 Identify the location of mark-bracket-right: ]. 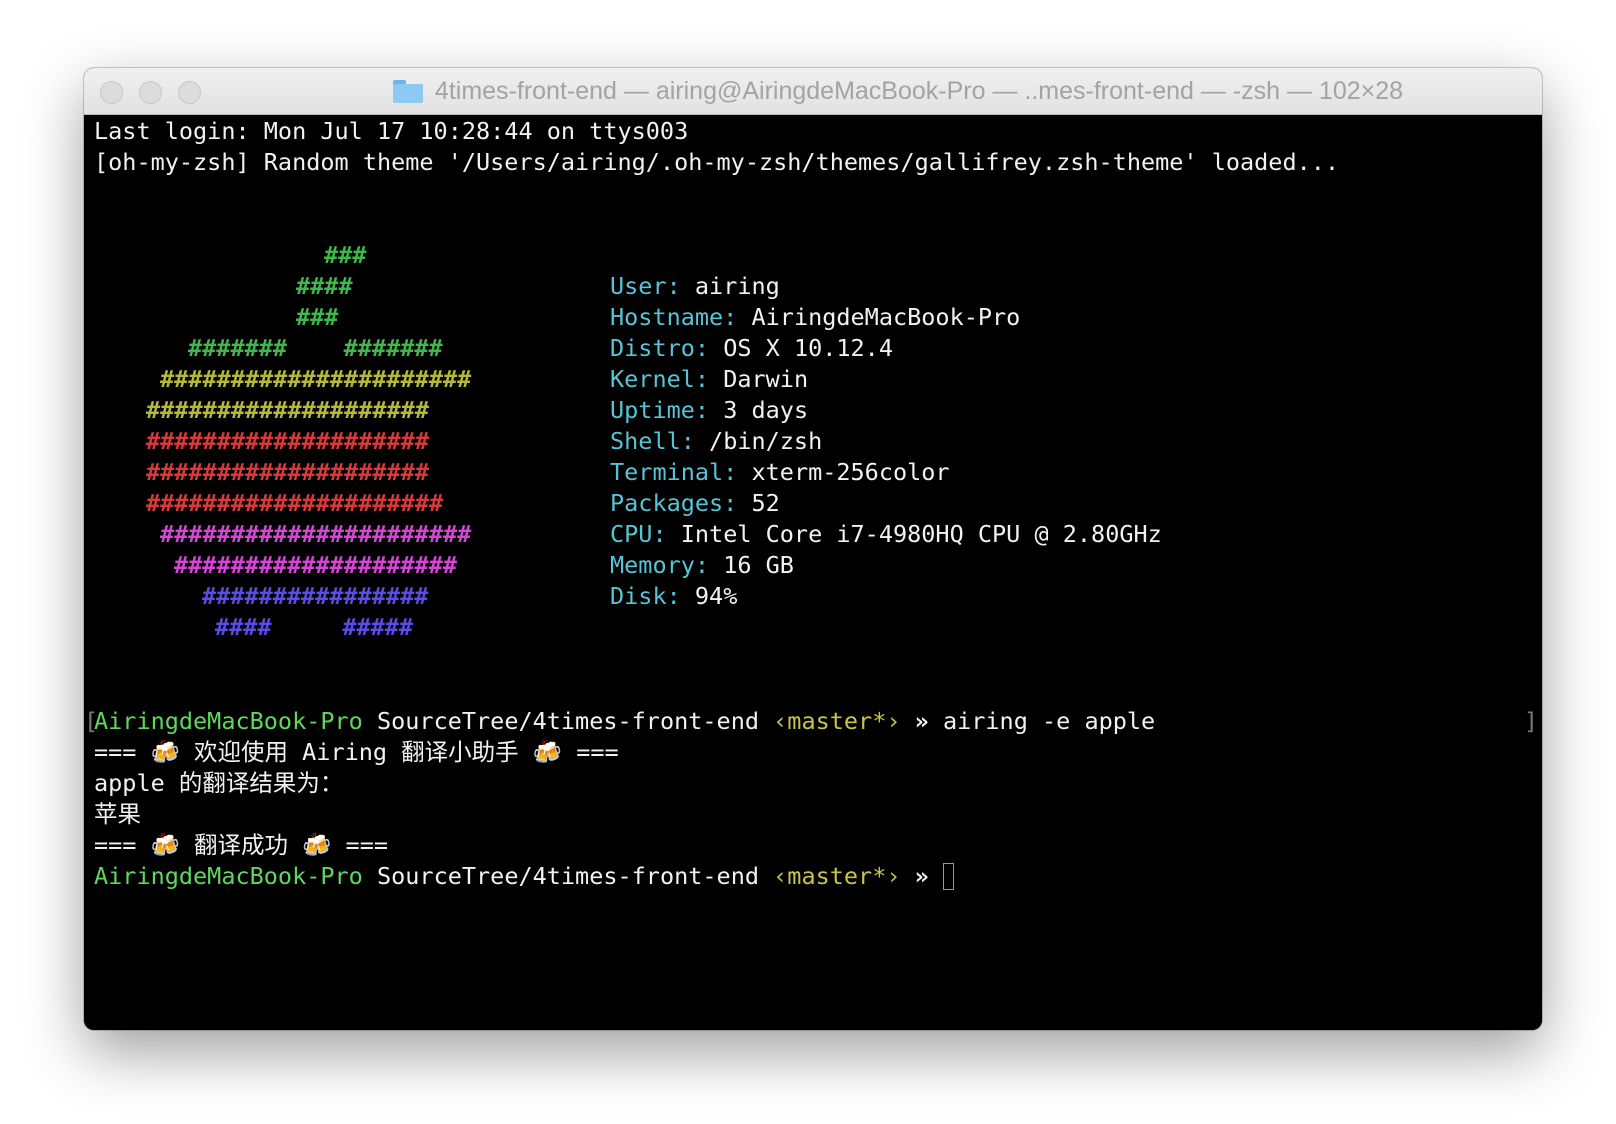
(1530, 721).